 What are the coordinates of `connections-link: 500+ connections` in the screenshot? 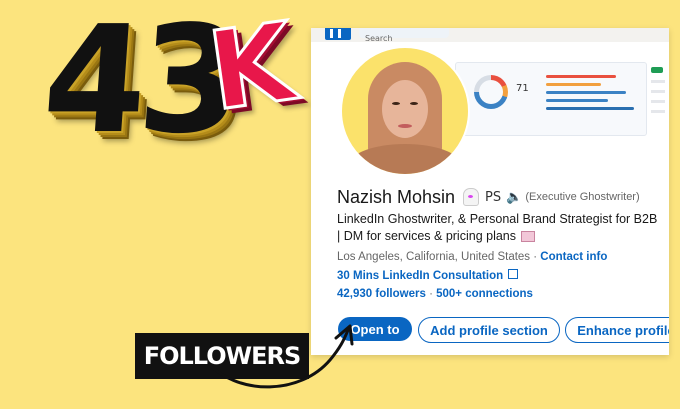 It's located at (484, 294).